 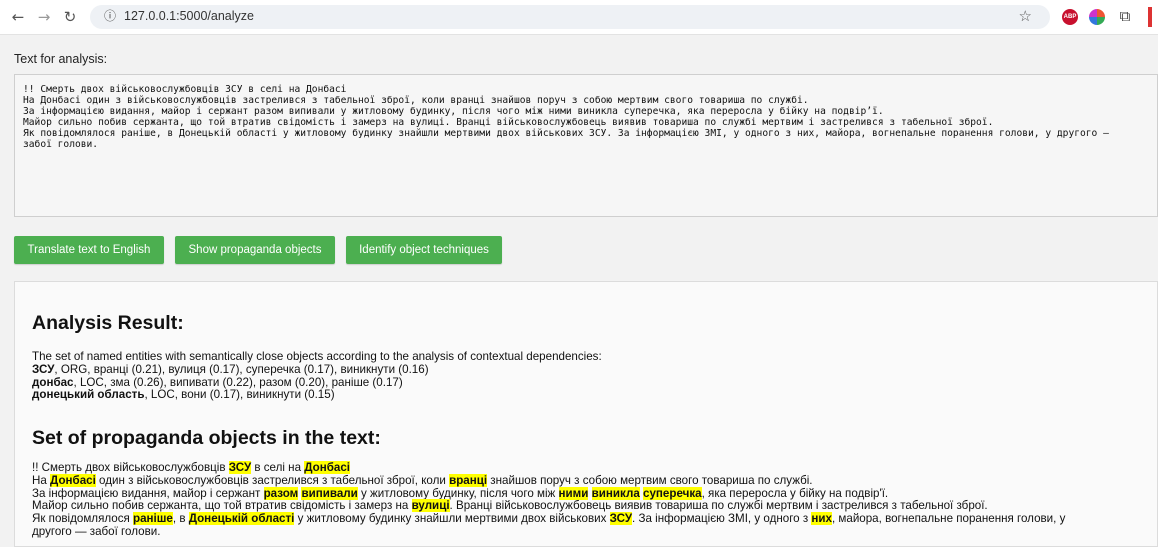 What do you see at coordinates (18, 17) in the screenshot?
I see `back-icon: ←` at bounding box center [18, 17].